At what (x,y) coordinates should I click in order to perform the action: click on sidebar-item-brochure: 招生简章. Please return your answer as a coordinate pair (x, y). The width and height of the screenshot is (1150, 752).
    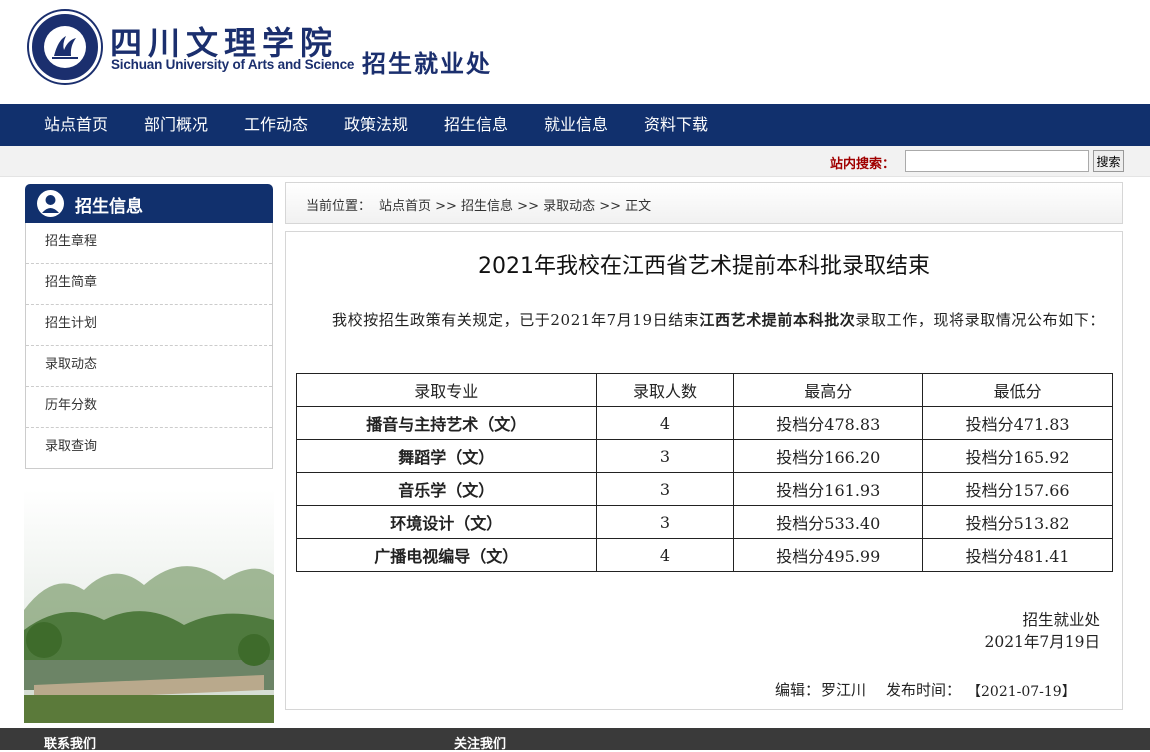
    Looking at the image, I should click on (149, 284).